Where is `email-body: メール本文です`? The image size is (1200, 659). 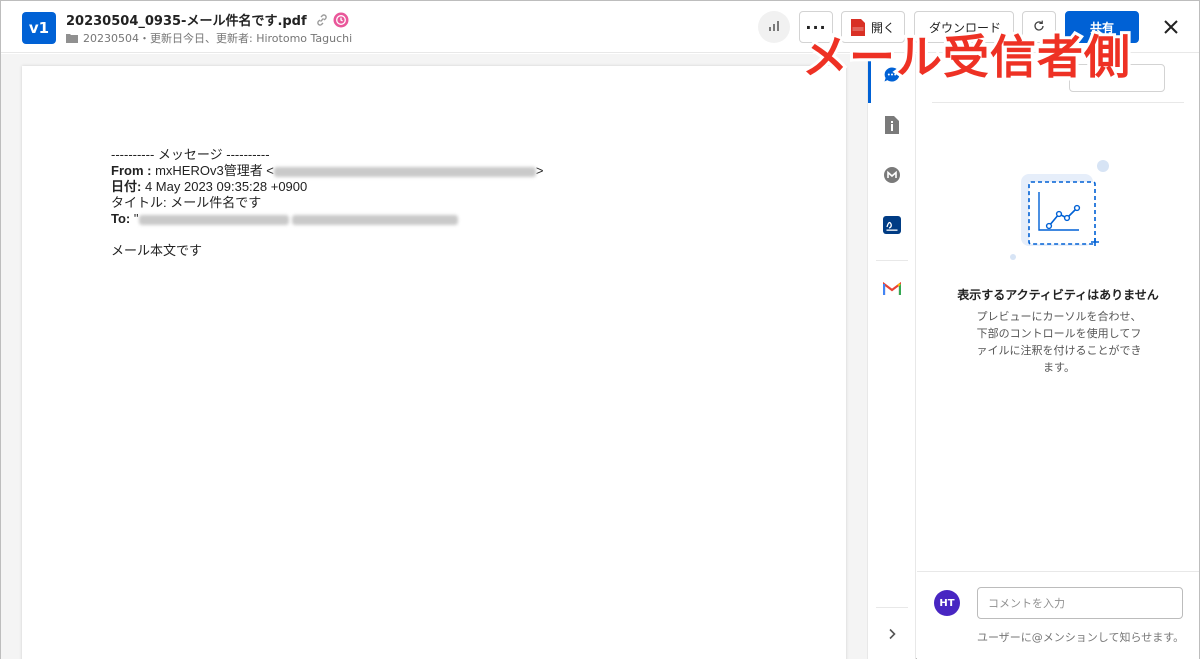
email-body: メール本文です is located at coordinates (157, 250).